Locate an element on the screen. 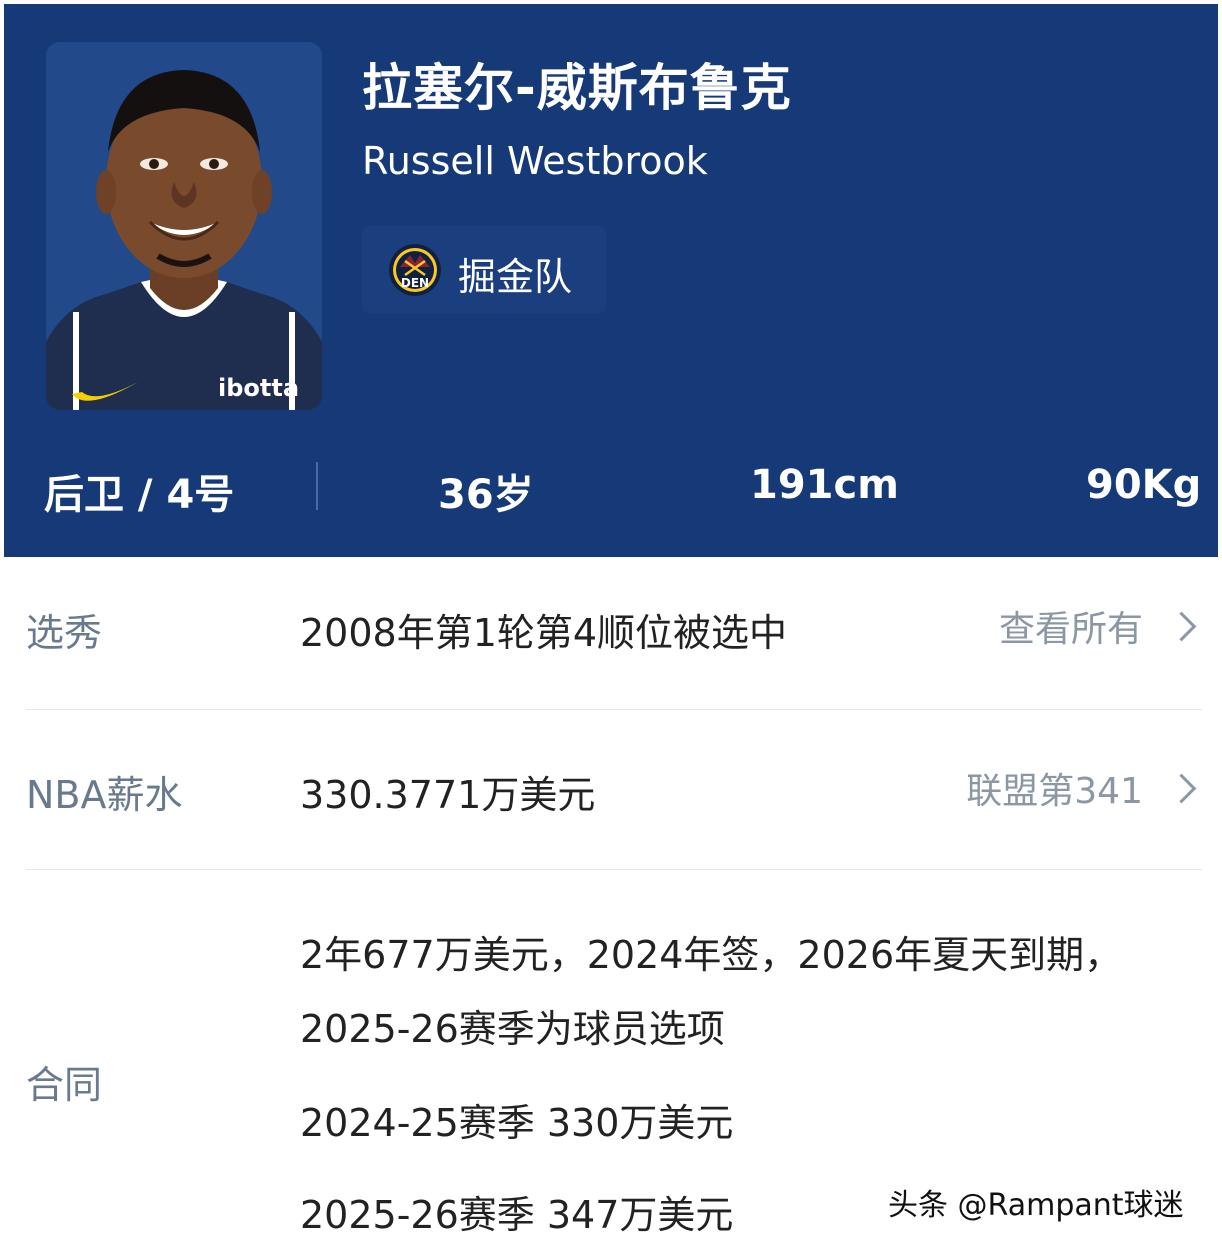 The image size is (1222, 1246). contract-label: 合同 is located at coordinates (64, 1085).